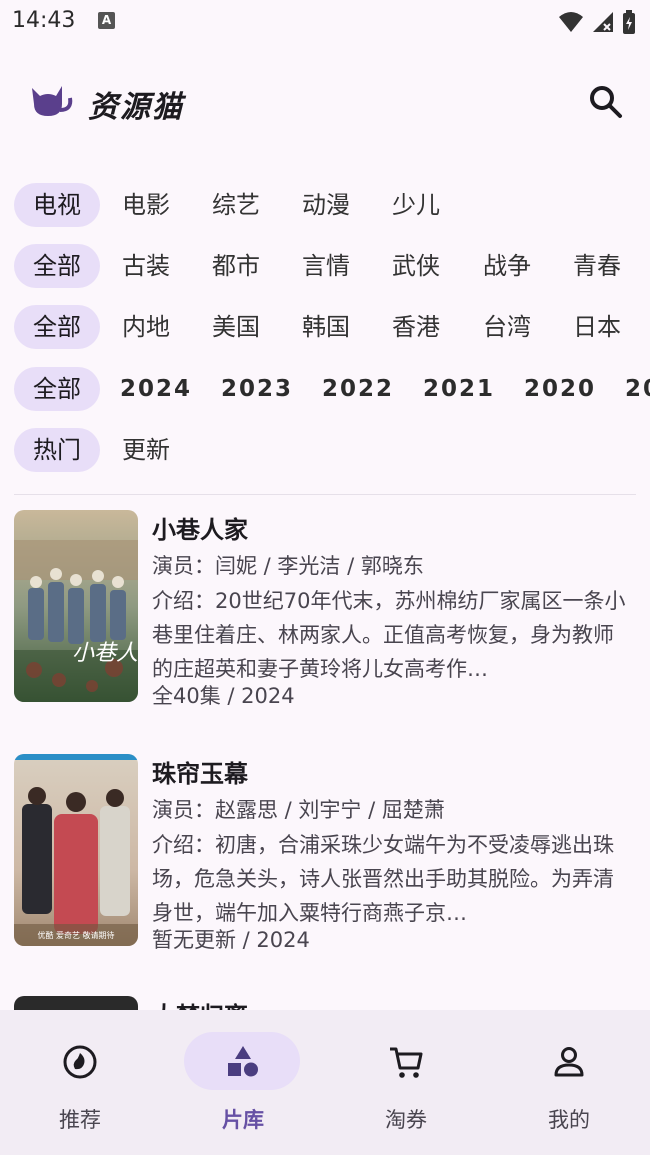 The height and width of the screenshot is (1155, 650). What do you see at coordinates (571, 22) in the screenshot?
I see `wifi-icon` at bounding box center [571, 22].